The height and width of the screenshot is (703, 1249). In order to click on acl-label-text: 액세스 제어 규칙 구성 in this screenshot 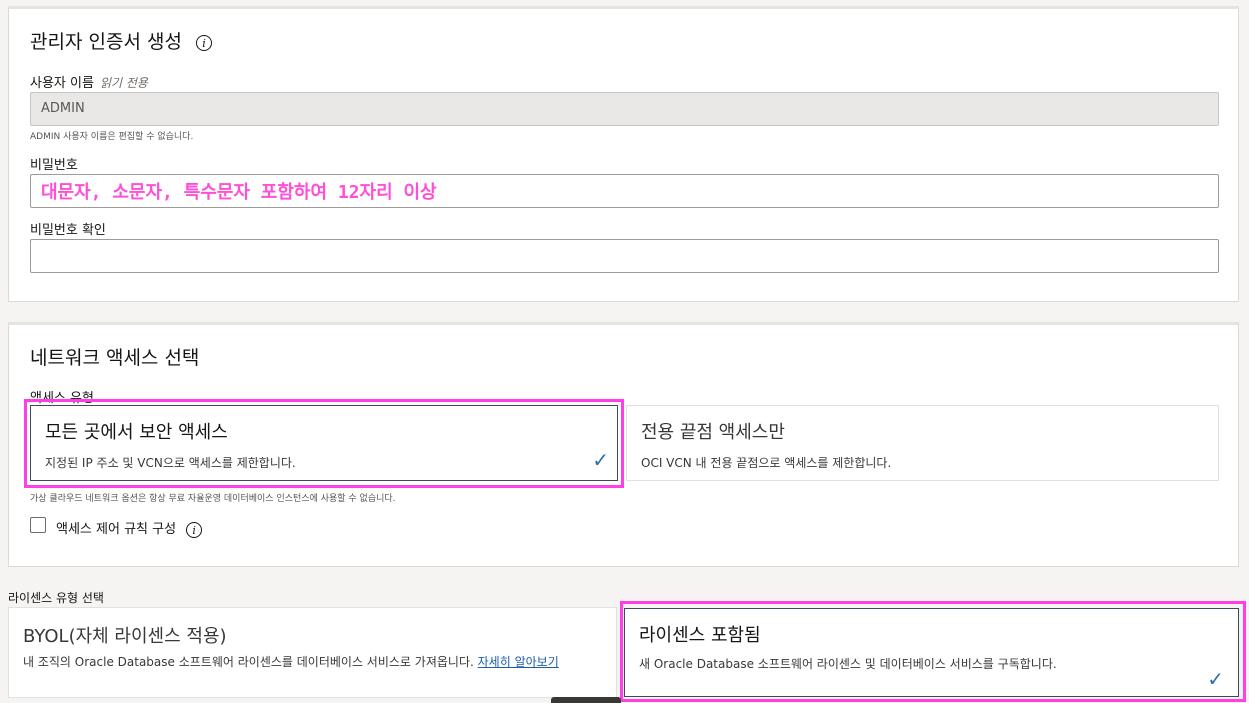, I will do `click(116, 529)`.